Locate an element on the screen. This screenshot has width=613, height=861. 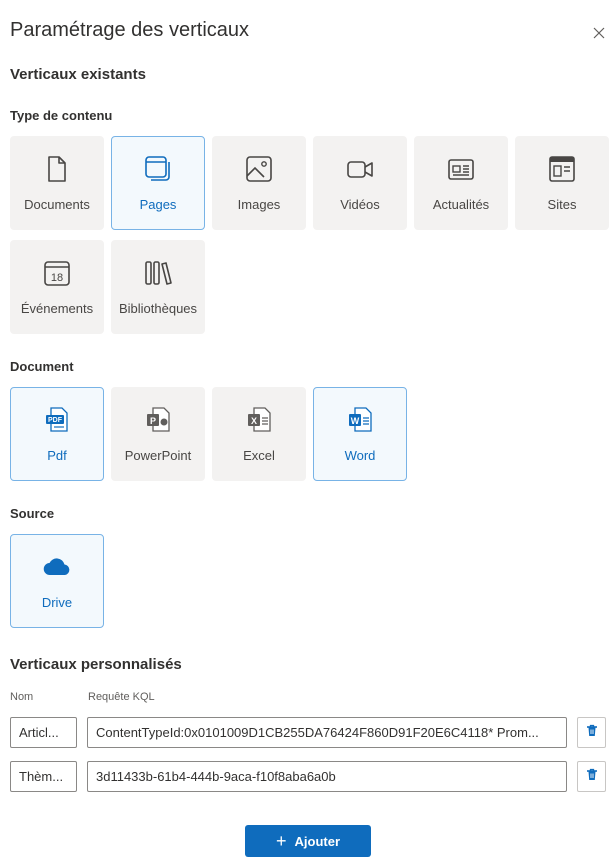
tile-documents: Documents is located at coordinates (57, 183).